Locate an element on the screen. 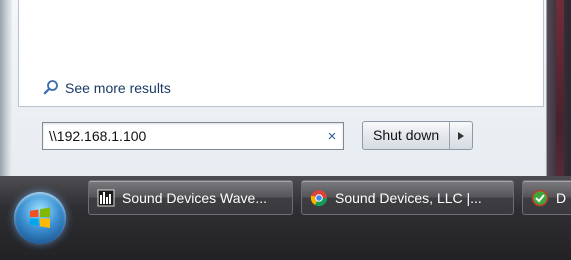 The image size is (571, 260). search-input is located at coordinates (182, 136).